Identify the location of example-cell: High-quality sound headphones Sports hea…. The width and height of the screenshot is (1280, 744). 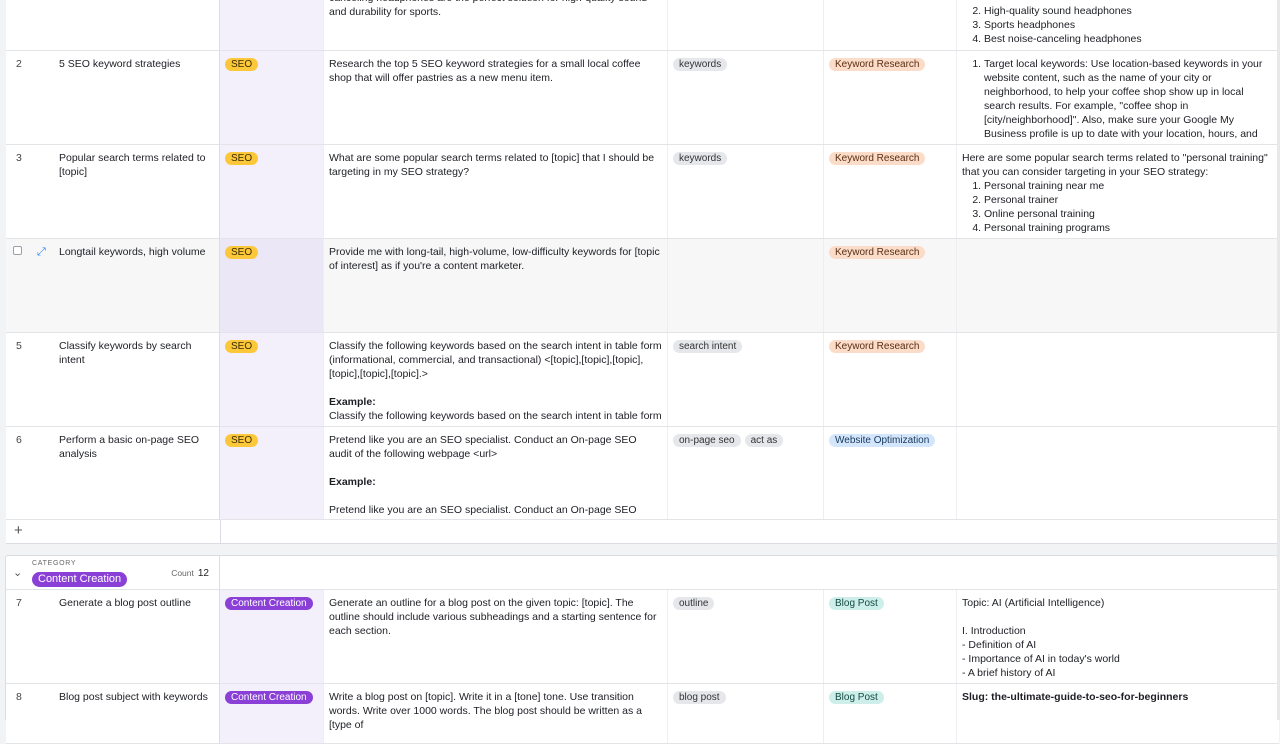
(1118, 25).